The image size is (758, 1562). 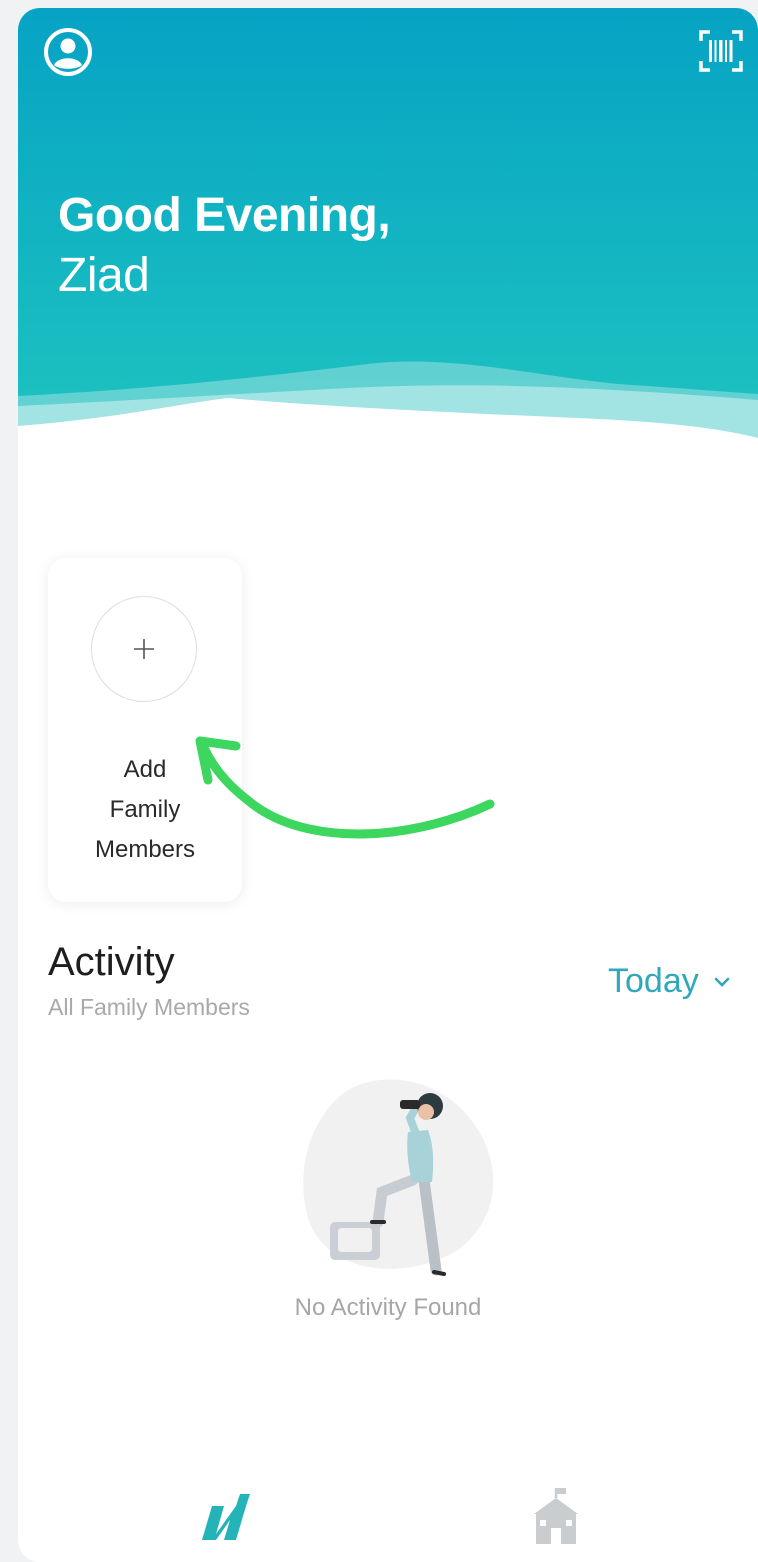 I want to click on add-circle, so click(x=144, y=649).